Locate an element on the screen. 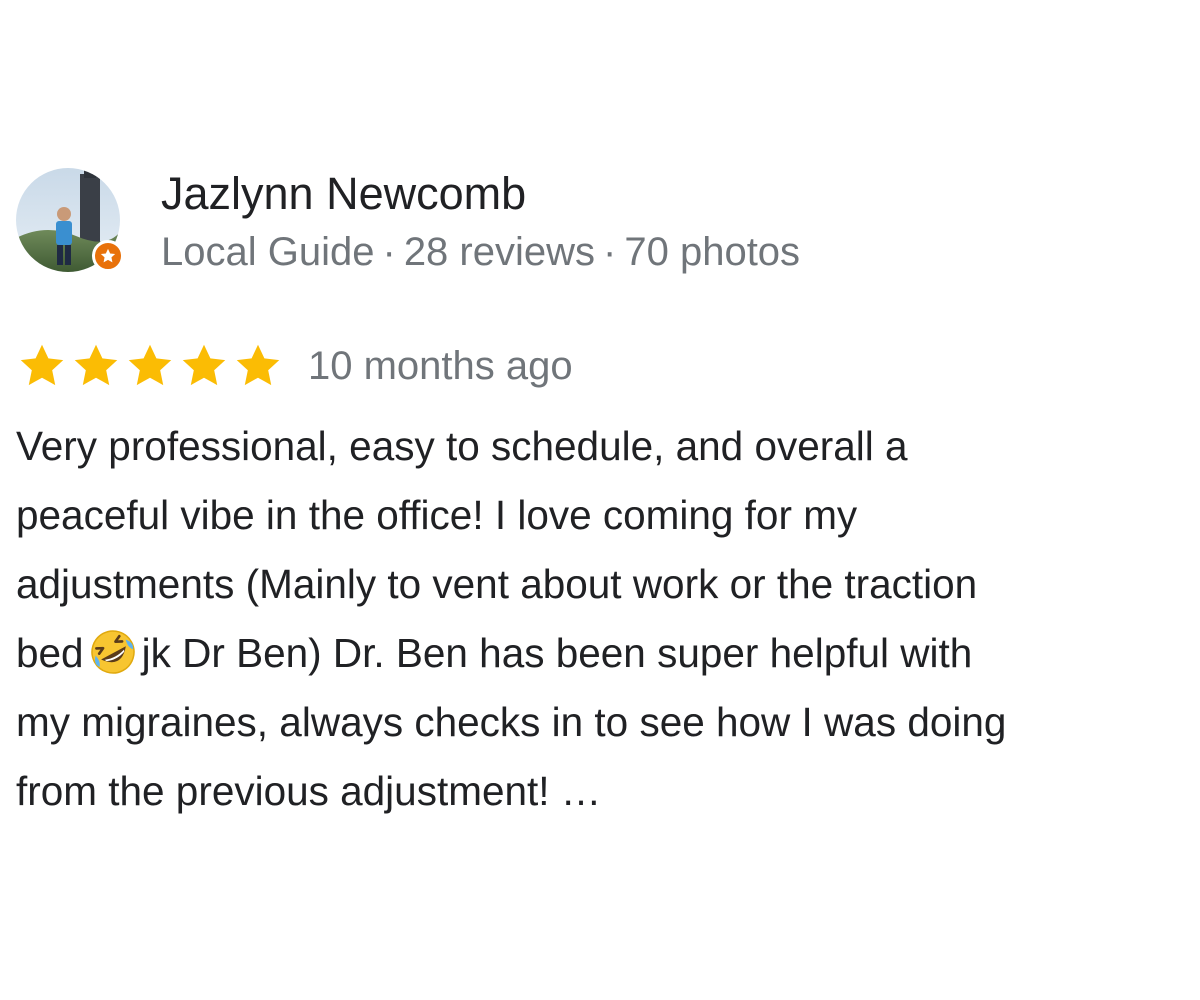 This screenshot has height=1000, width=1200. local-guide-label: Local Guide is located at coordinates (268, 252).